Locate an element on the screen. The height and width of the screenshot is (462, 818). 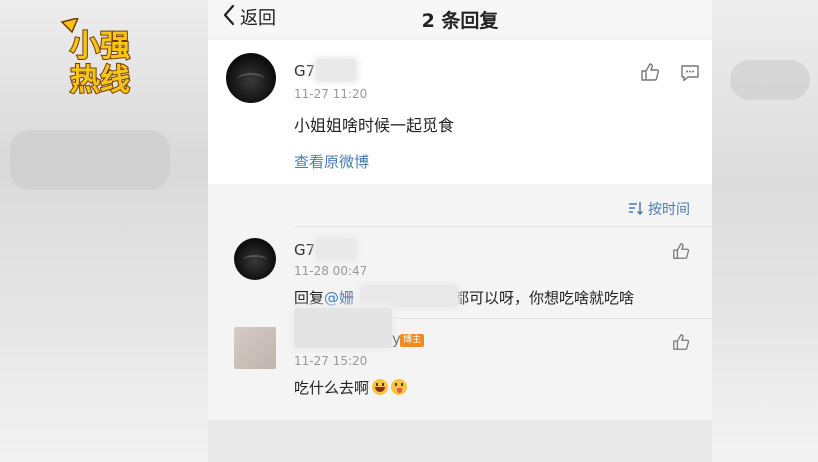
comment-text: 小姐姐啥时候一起觅食 is located at coordinates (374, 125).